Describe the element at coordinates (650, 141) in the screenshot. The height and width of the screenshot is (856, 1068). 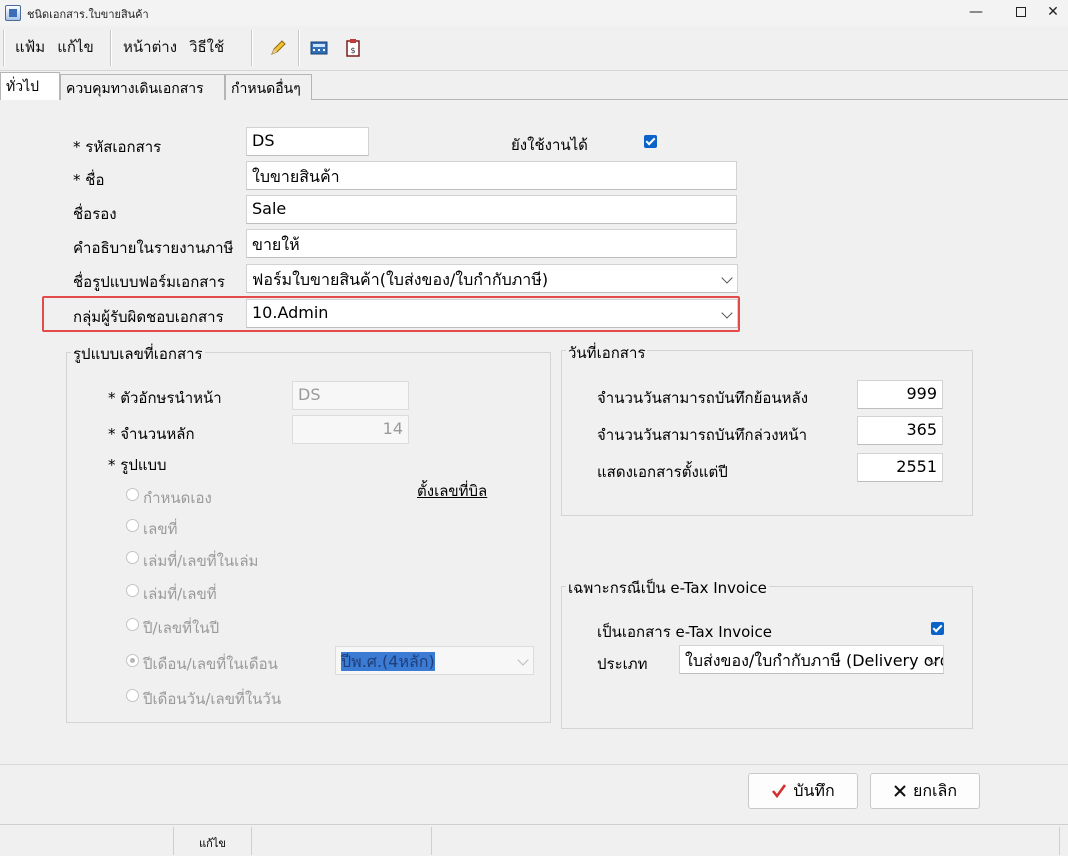
I see `active-checkbox` at that location.